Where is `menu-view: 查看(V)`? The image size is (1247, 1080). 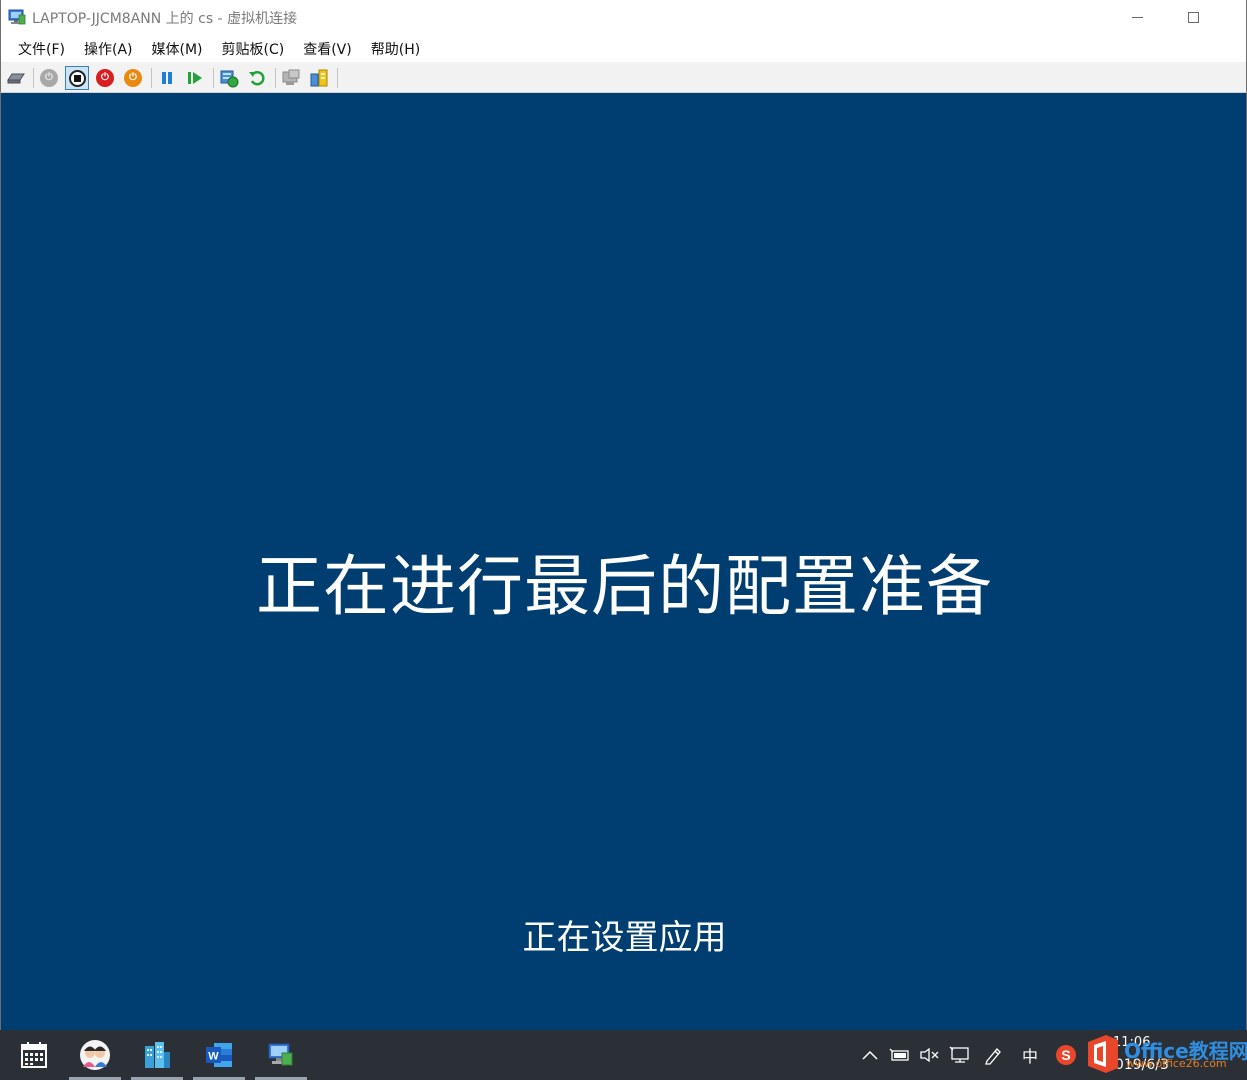
menu-view: 查看(V) is located at coordinates (328, 48).